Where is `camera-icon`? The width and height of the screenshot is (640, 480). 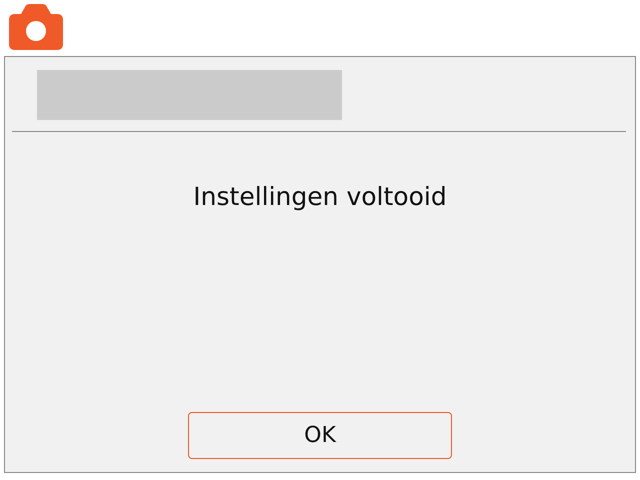 camera-icon is located at coordinates (36, 27).